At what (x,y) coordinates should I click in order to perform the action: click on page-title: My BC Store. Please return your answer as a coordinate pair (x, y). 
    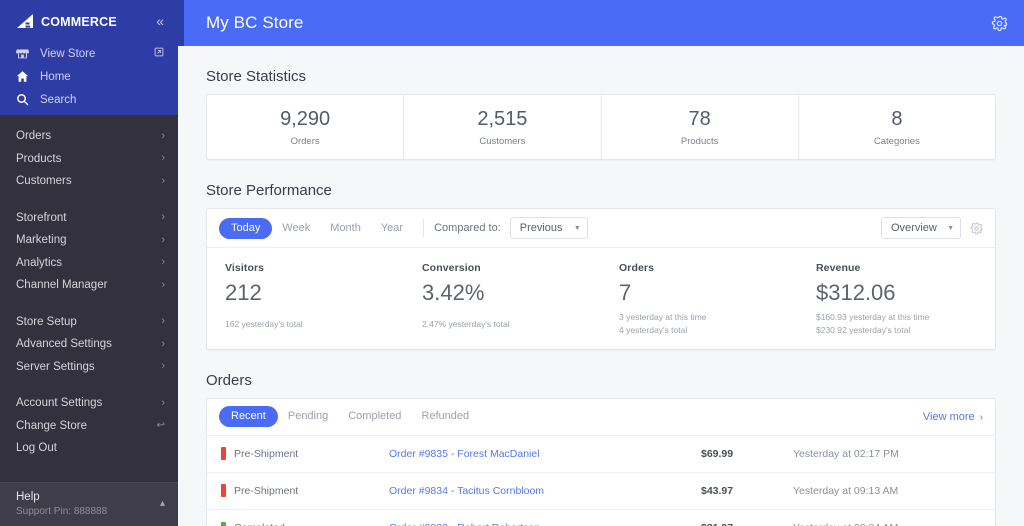
    Looking at the image, I should click on (255, 22).